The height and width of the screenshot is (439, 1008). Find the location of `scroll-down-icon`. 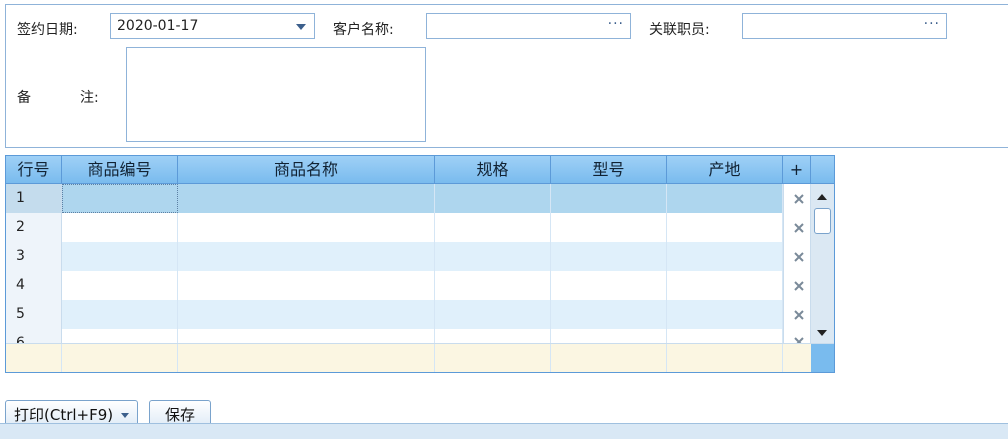

scroll-down-icon is located at coordinates (822, 333).